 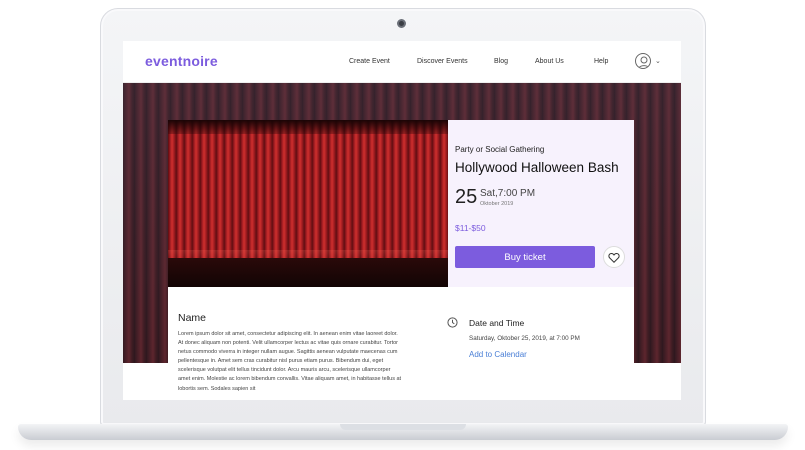 What do you see at coordinates (525, 257) in the screenshot?
I see `buy-ticket-button: Buy ticket` at bounding box center [525, 257].